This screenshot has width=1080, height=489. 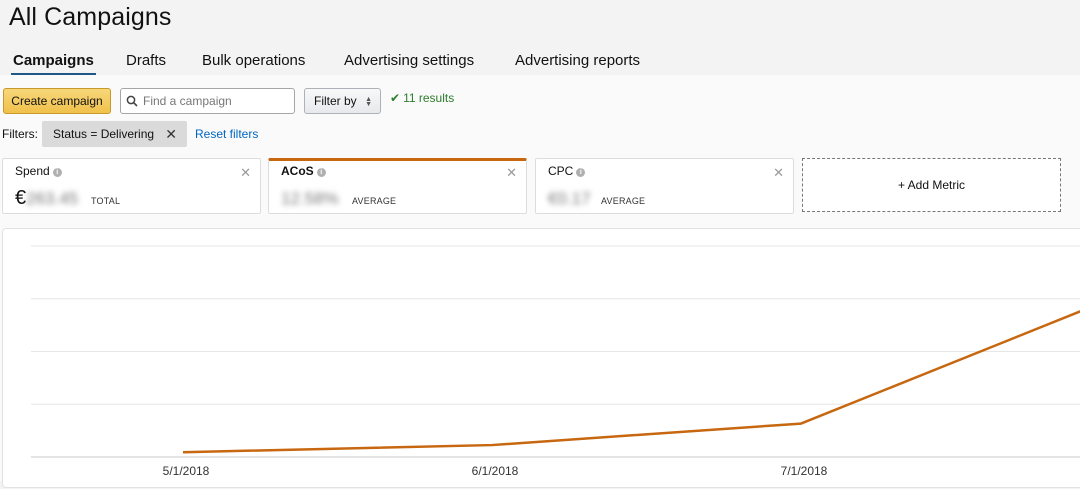 I want to click on filter-by-label: Filter by, so click(x=335, y=101).